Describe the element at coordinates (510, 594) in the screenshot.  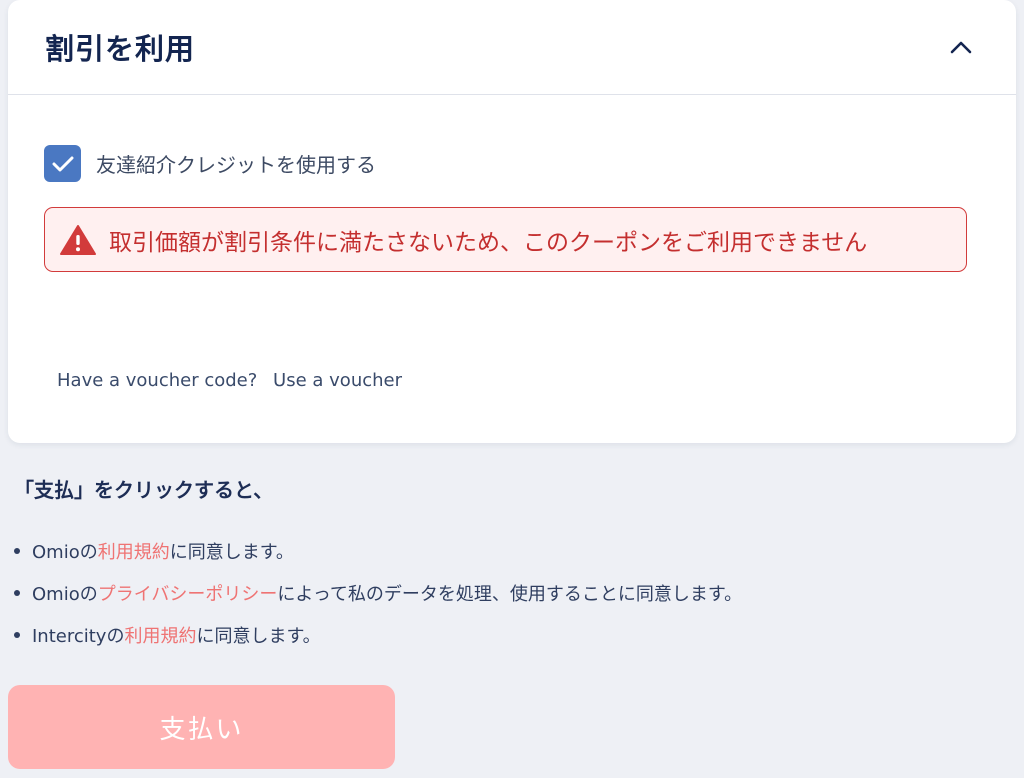
I see `terms-item-suffix: によって私のデータを処理、使用することに同意します。` at that location.